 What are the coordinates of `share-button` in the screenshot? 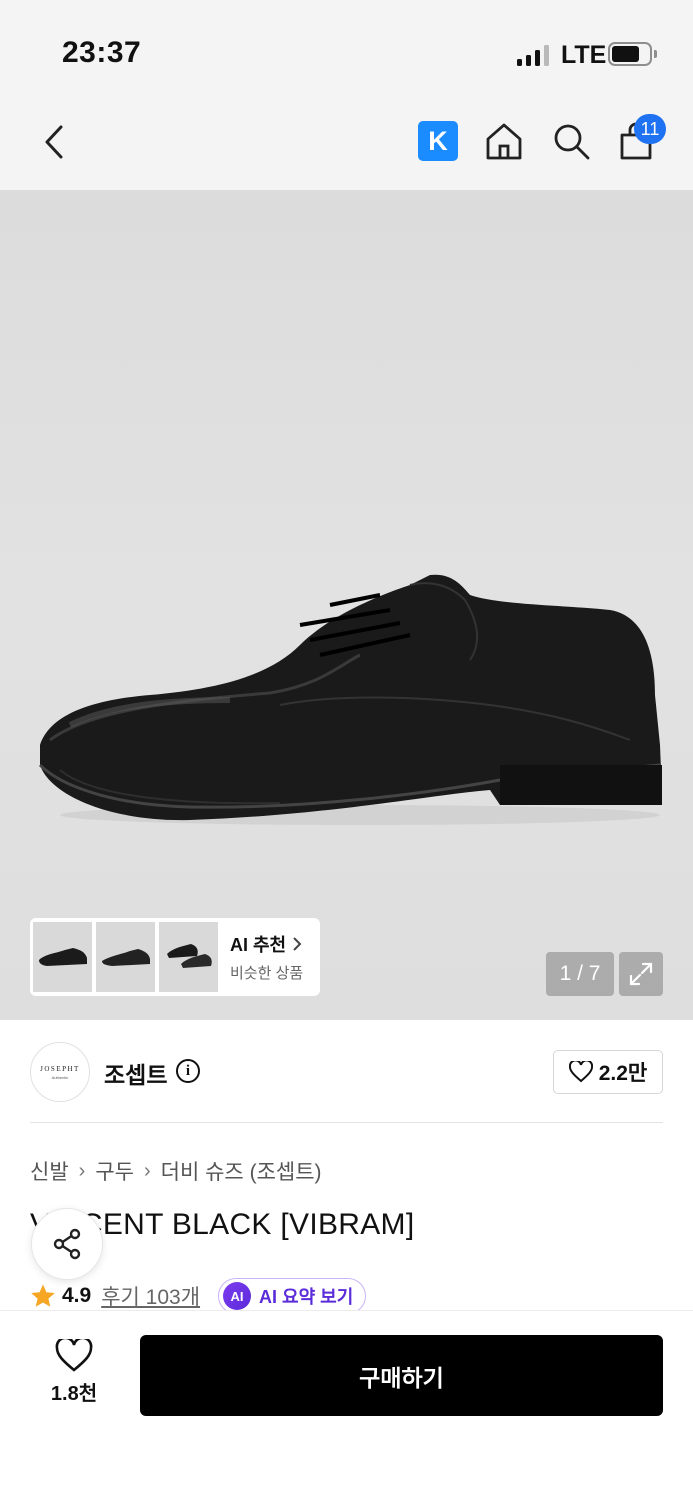 It's located at (67, 1244).